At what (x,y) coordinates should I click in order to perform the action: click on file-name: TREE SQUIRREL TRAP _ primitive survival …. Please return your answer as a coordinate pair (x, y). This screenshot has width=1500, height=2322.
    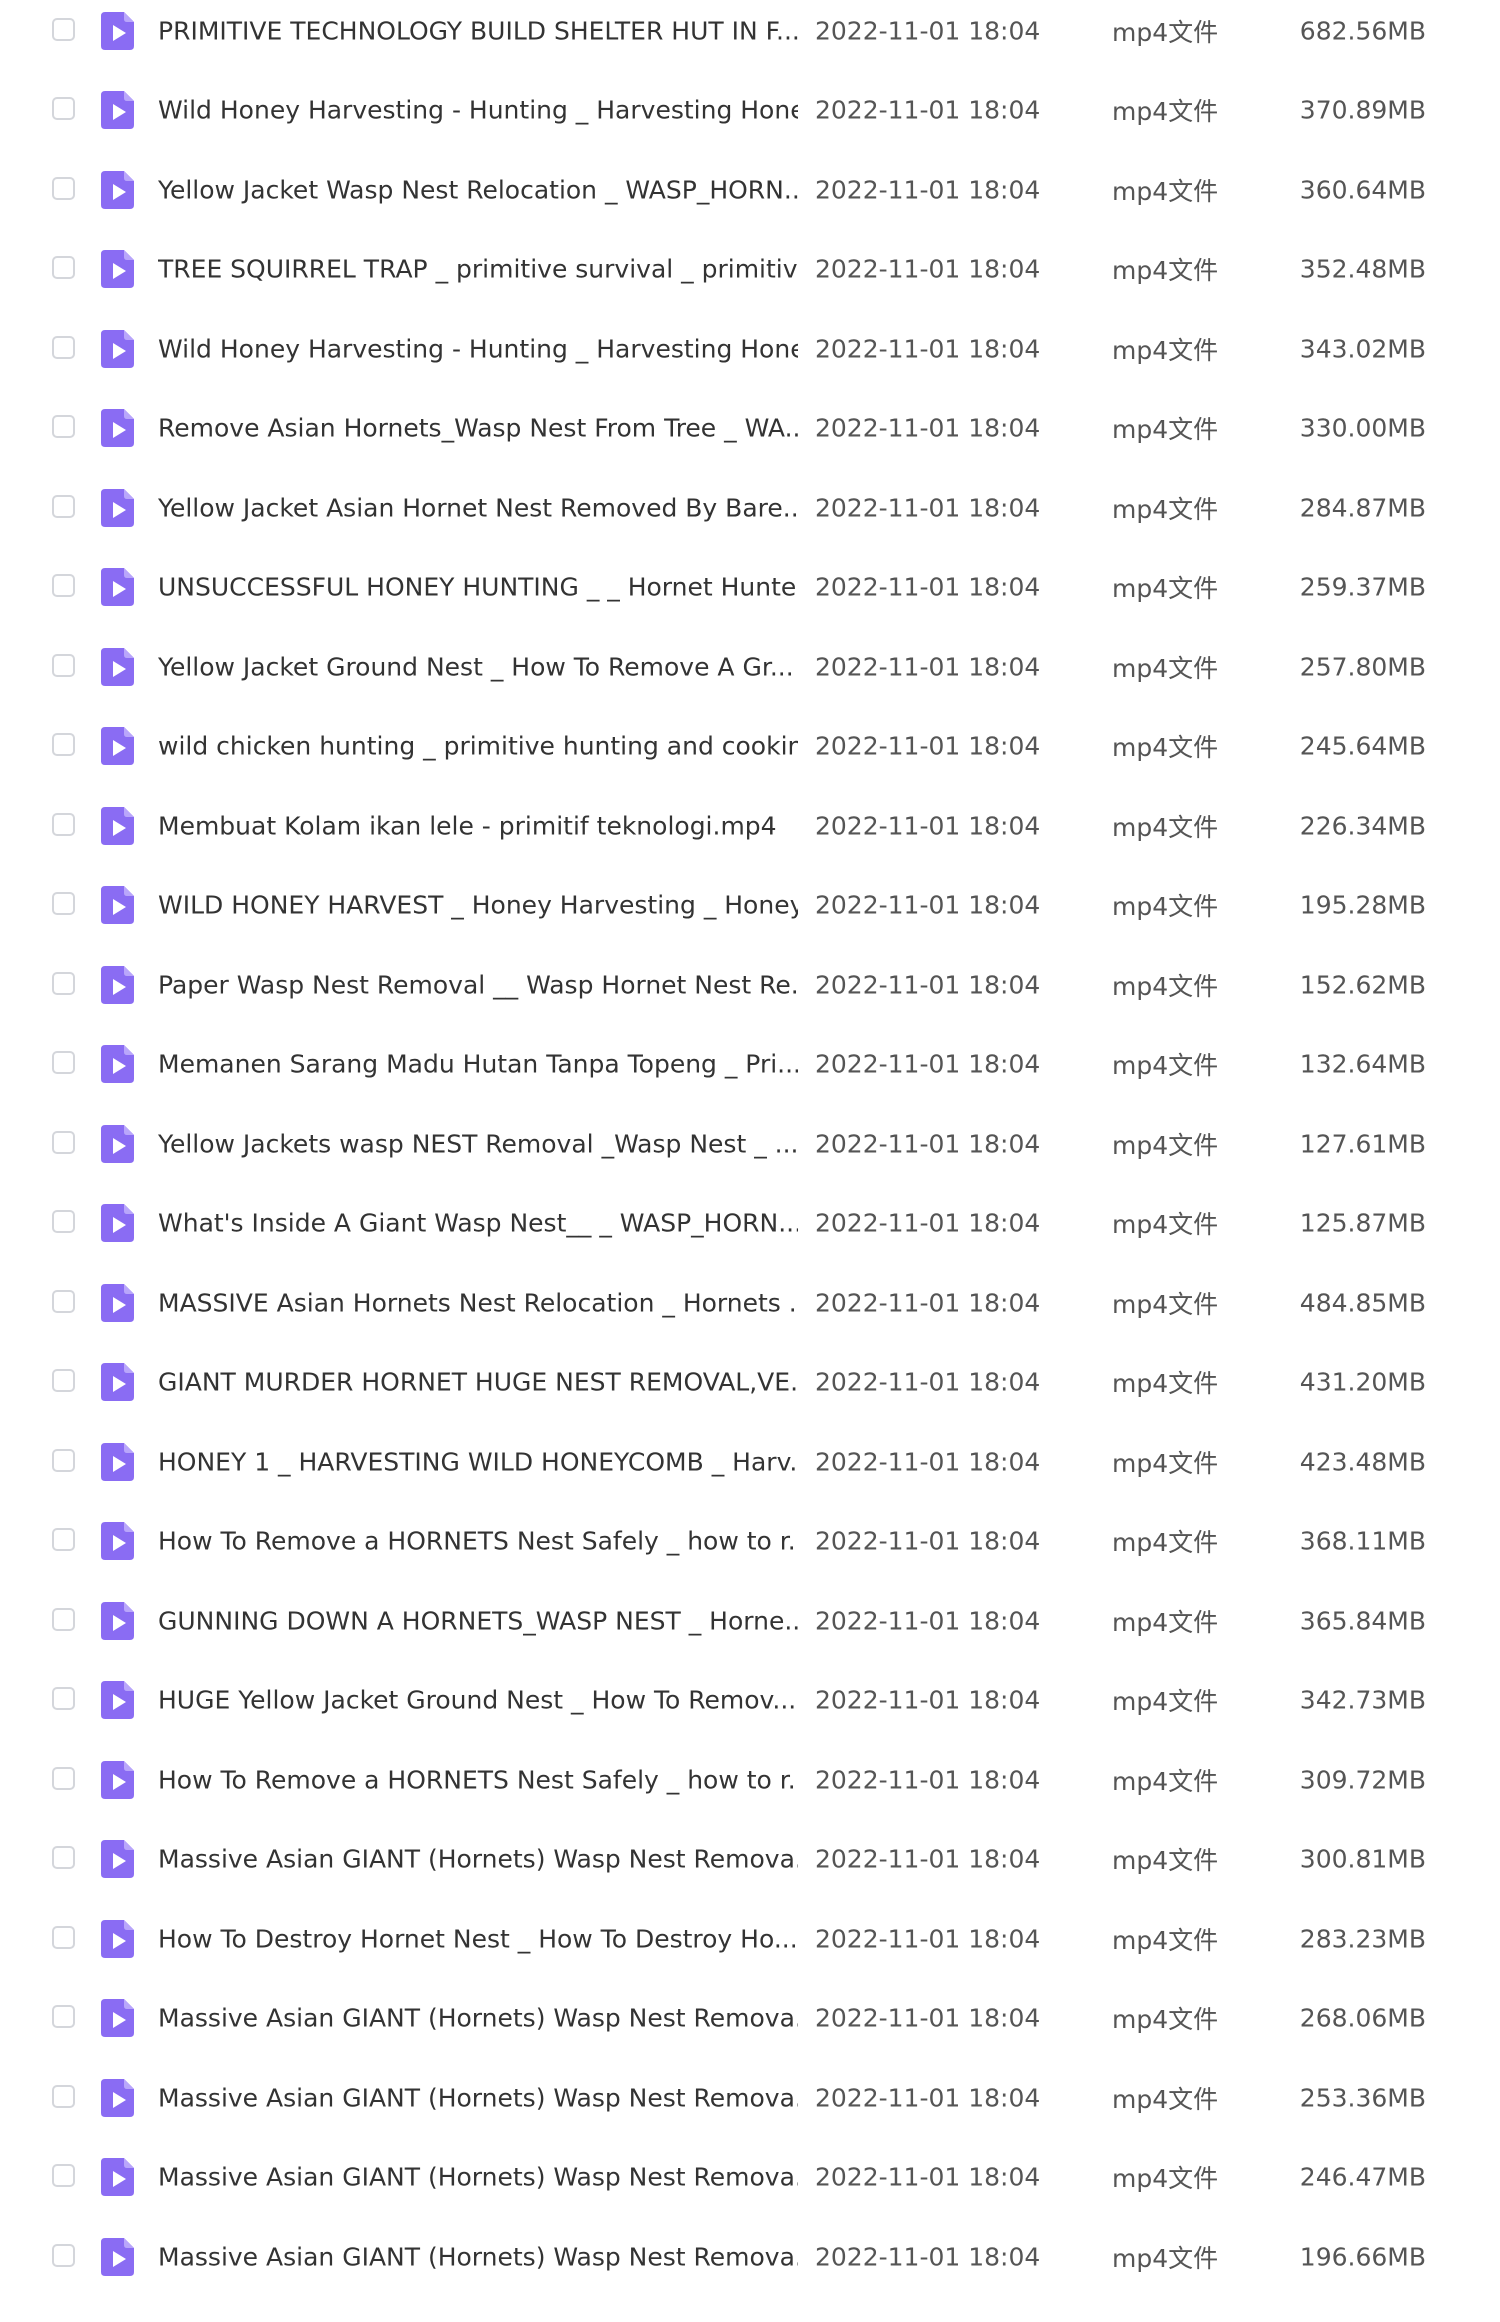
    Looking at the image, I should click on (478, 269).